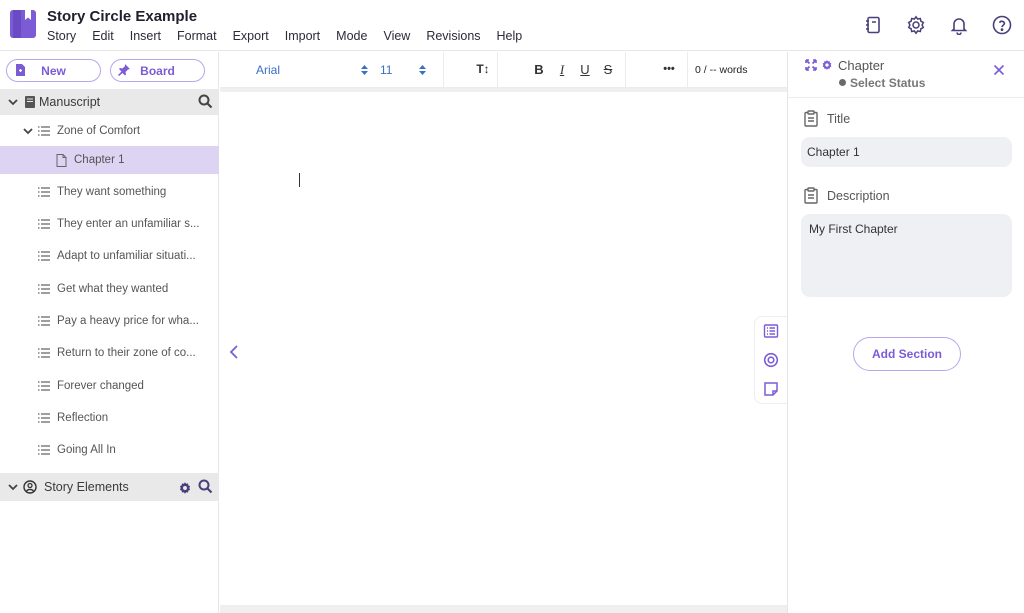  What do you see at coordinates (771, 331) in the screenshot?
I see `outline-icon` at bounding box center [771, 331].